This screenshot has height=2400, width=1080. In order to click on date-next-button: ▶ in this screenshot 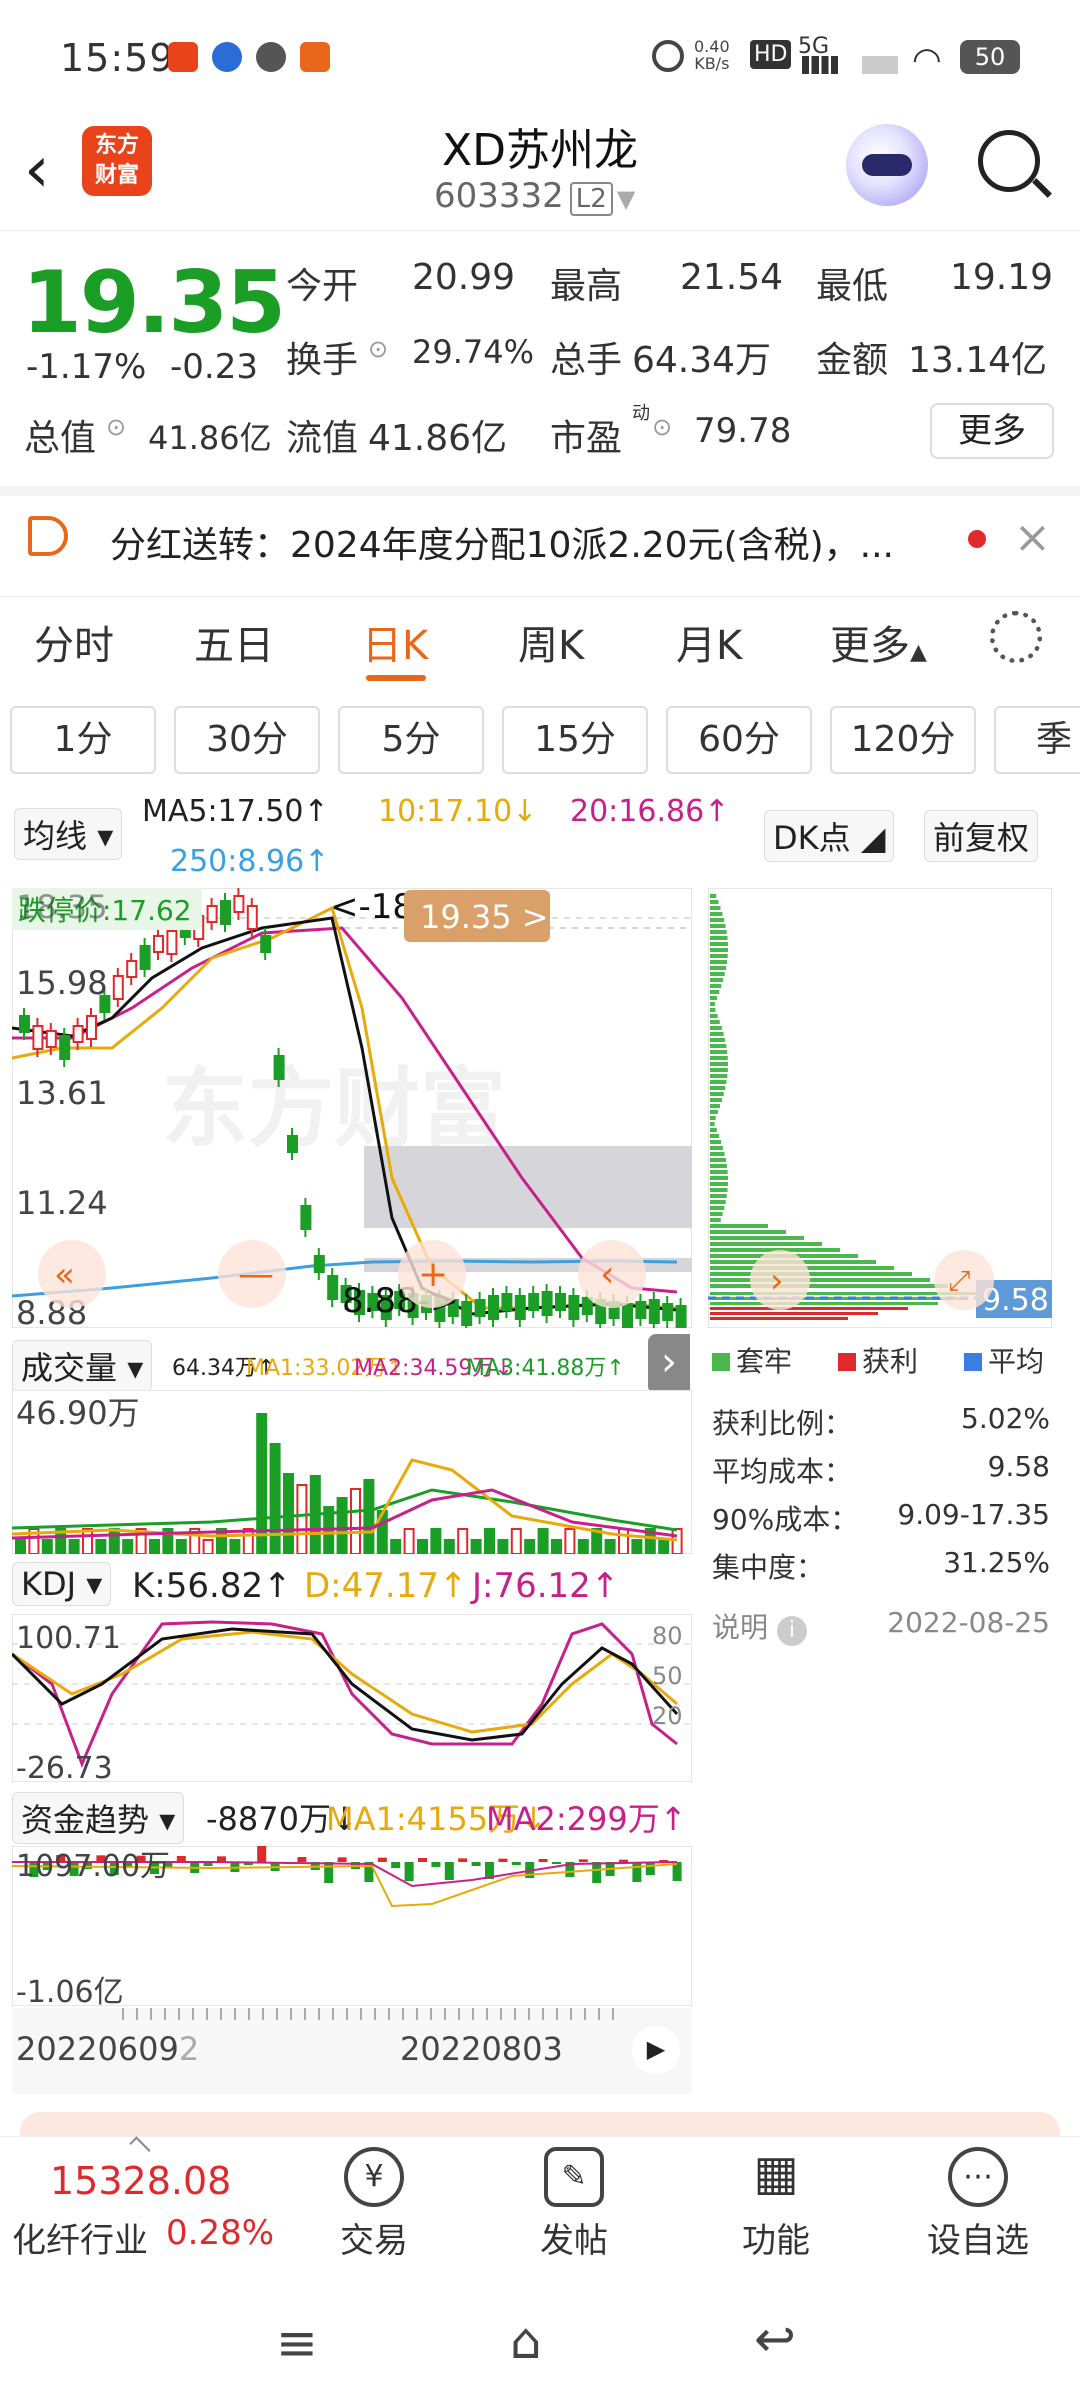, I will do `click(656, 2050)`.